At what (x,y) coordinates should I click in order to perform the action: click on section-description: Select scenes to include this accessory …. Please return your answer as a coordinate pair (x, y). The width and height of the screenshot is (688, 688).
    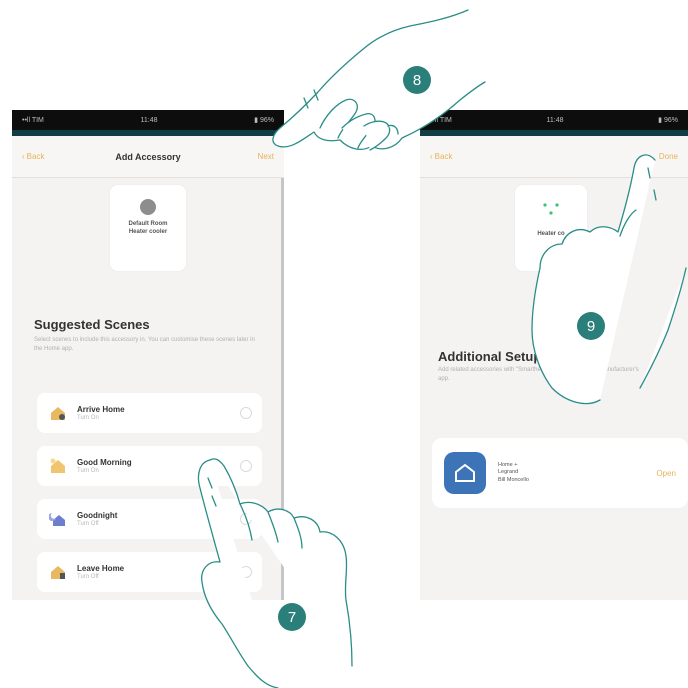
    Looking at the image, I should click on (144, 344).